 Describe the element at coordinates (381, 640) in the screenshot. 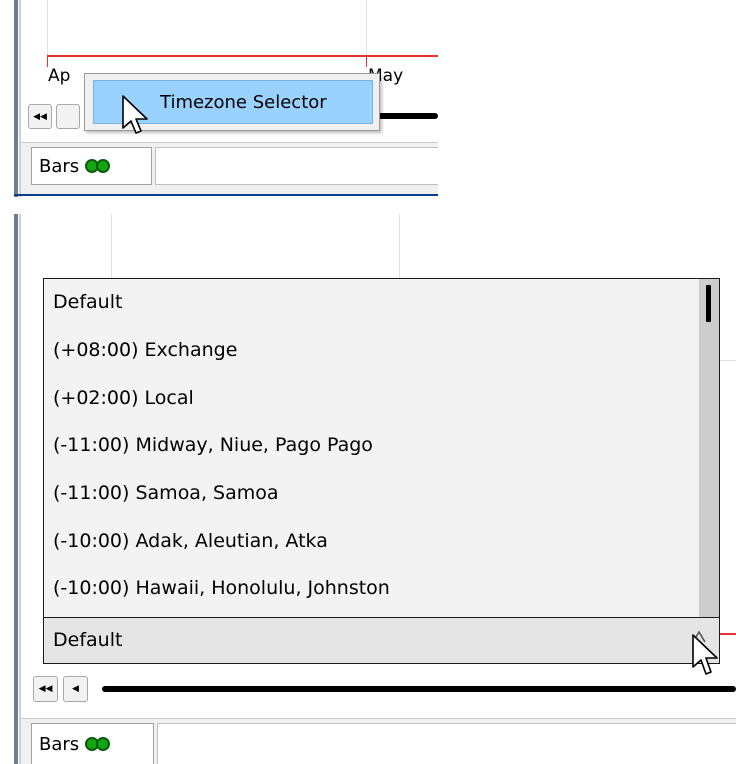

I see `timezone-selected-field: Default` at that location.